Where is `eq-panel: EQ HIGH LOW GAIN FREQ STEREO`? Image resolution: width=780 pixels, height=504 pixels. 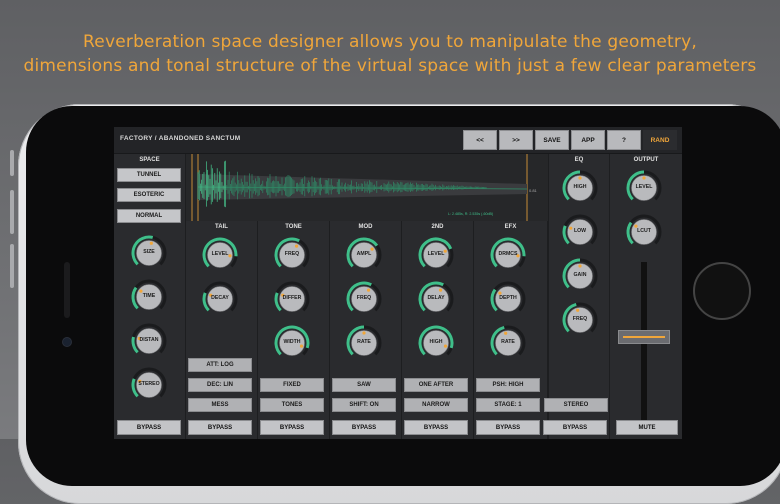 eq-panel: EQ HIGH LOW GAIN FREQ STEREO is located at coordinates (577, 296).